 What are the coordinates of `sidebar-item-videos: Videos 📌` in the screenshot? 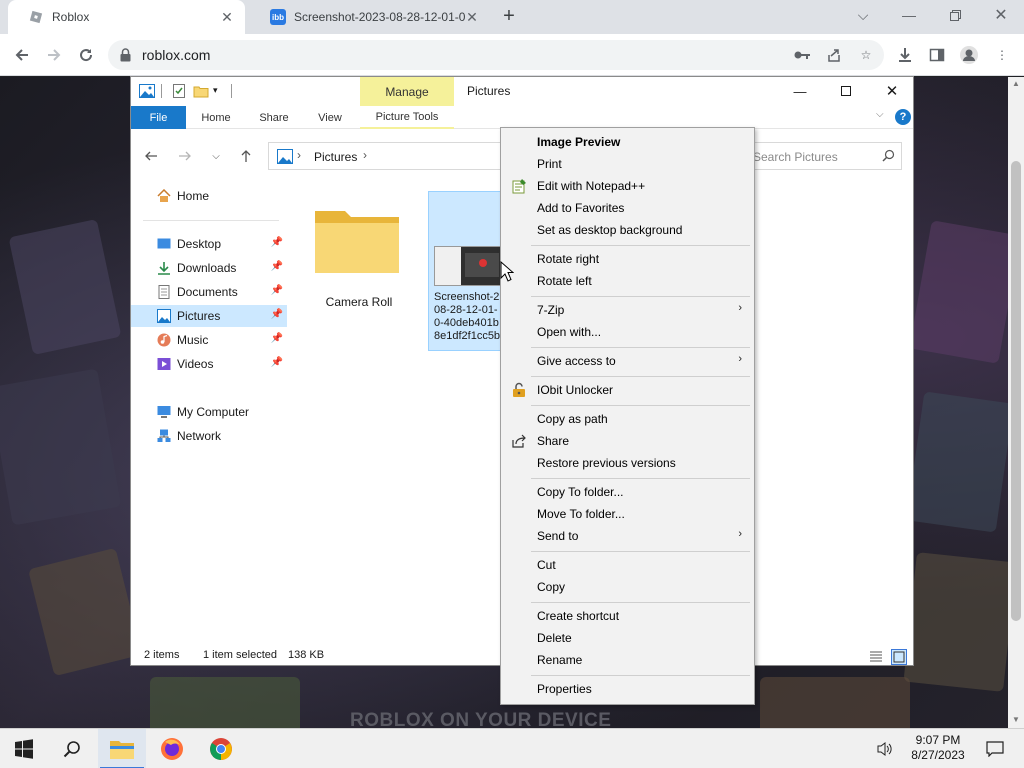 It's located at (209, 364).